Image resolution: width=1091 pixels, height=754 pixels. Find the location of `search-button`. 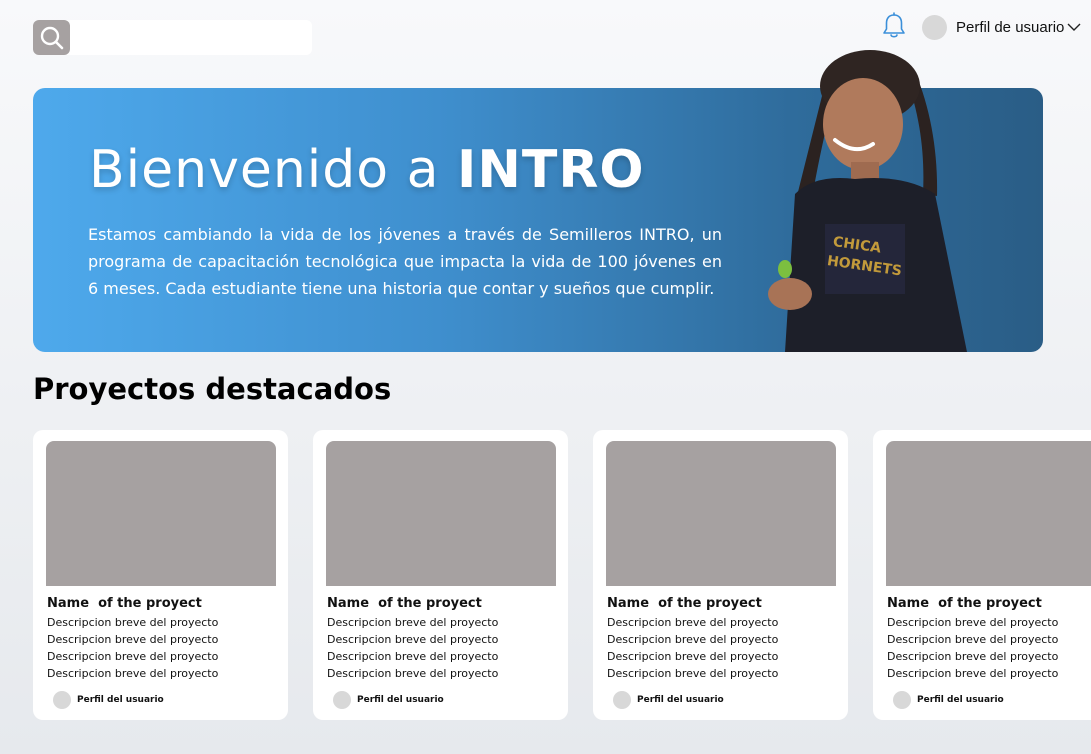

search-button is located at coordinates (51, 37).